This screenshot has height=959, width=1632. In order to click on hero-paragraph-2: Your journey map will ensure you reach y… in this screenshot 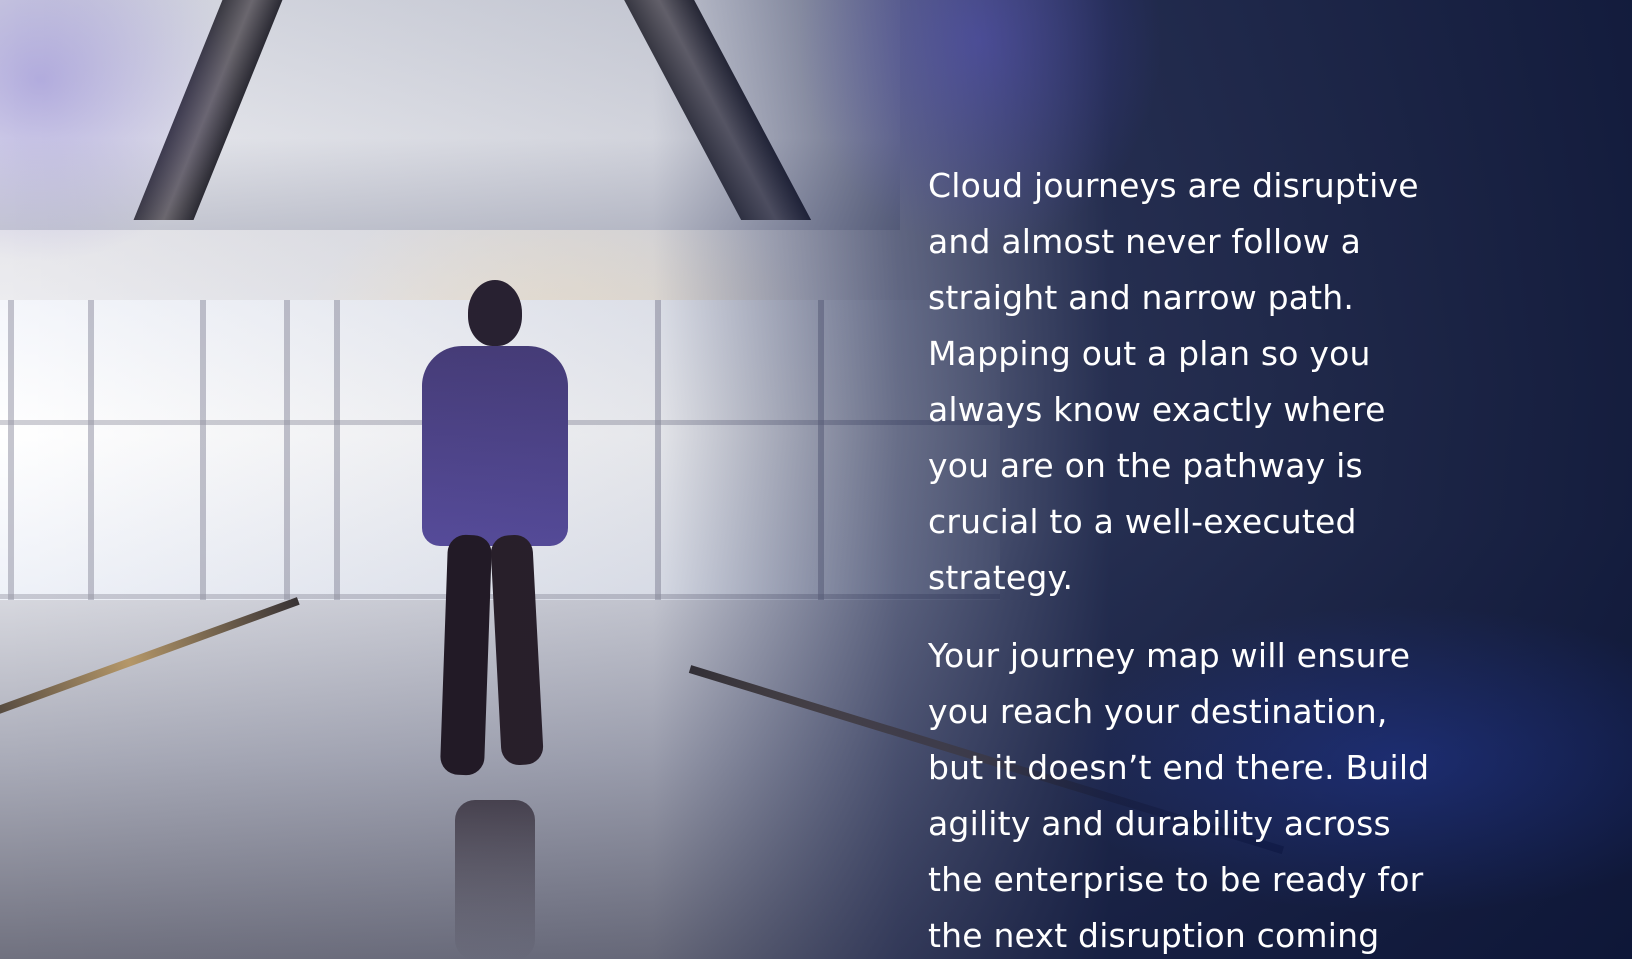, I will do `click(1179, 795)`.